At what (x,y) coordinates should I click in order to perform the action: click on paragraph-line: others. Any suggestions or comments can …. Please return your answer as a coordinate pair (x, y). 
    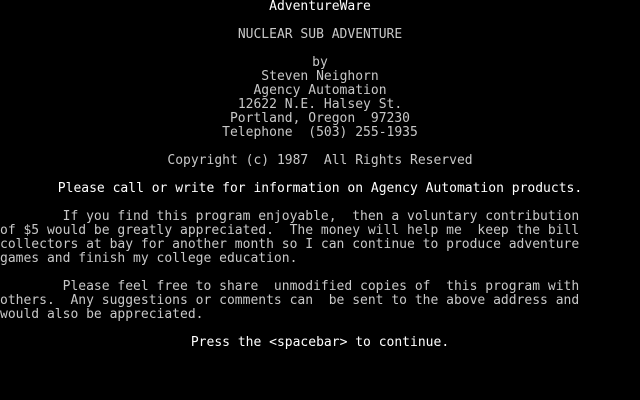
    Looking at the image, I should click on (290, 301).